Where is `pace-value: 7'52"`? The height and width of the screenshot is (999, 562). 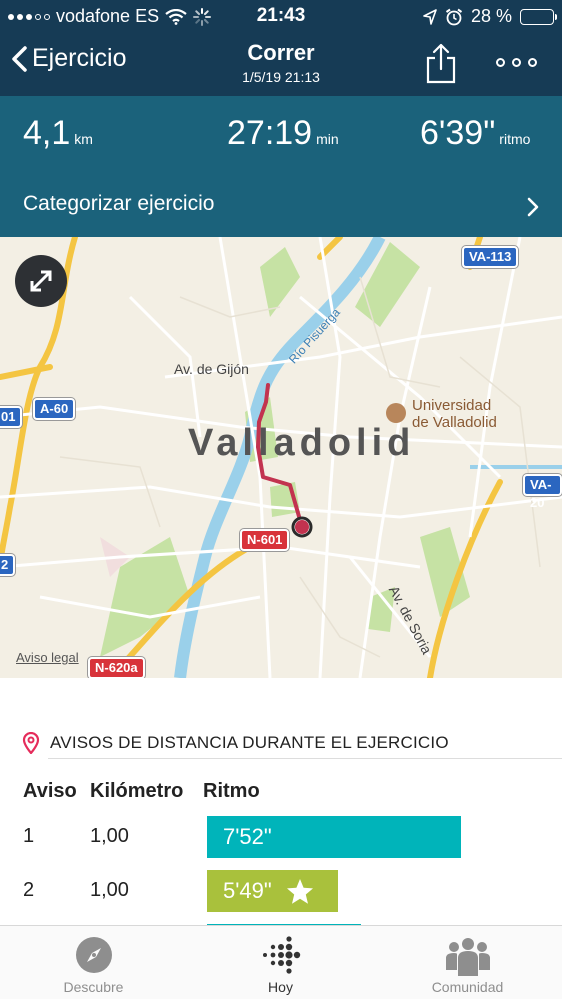 pace-value: 7'52" is located at coordinates (247, 836).